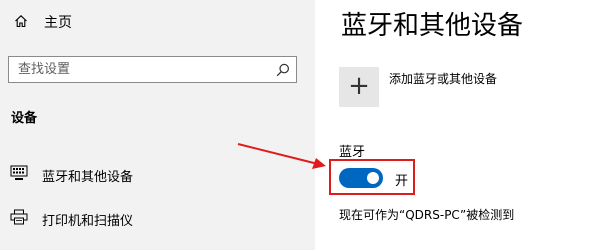 This screenshot has height=250, width=600. I want to click on sidebar-item-bluetooth: 蓝牙和其他设备, so click(71, 175).